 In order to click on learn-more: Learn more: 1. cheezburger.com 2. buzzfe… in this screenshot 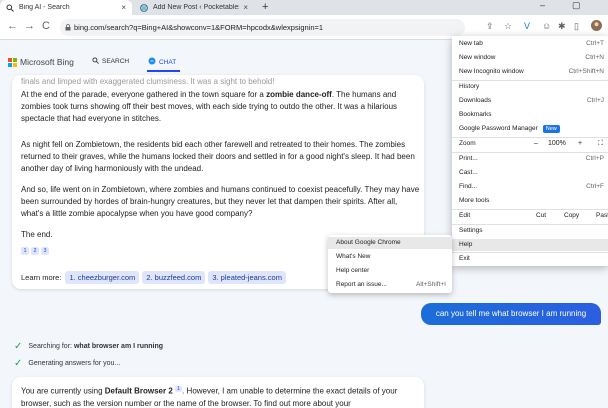, I will do `click(155, 277)`.